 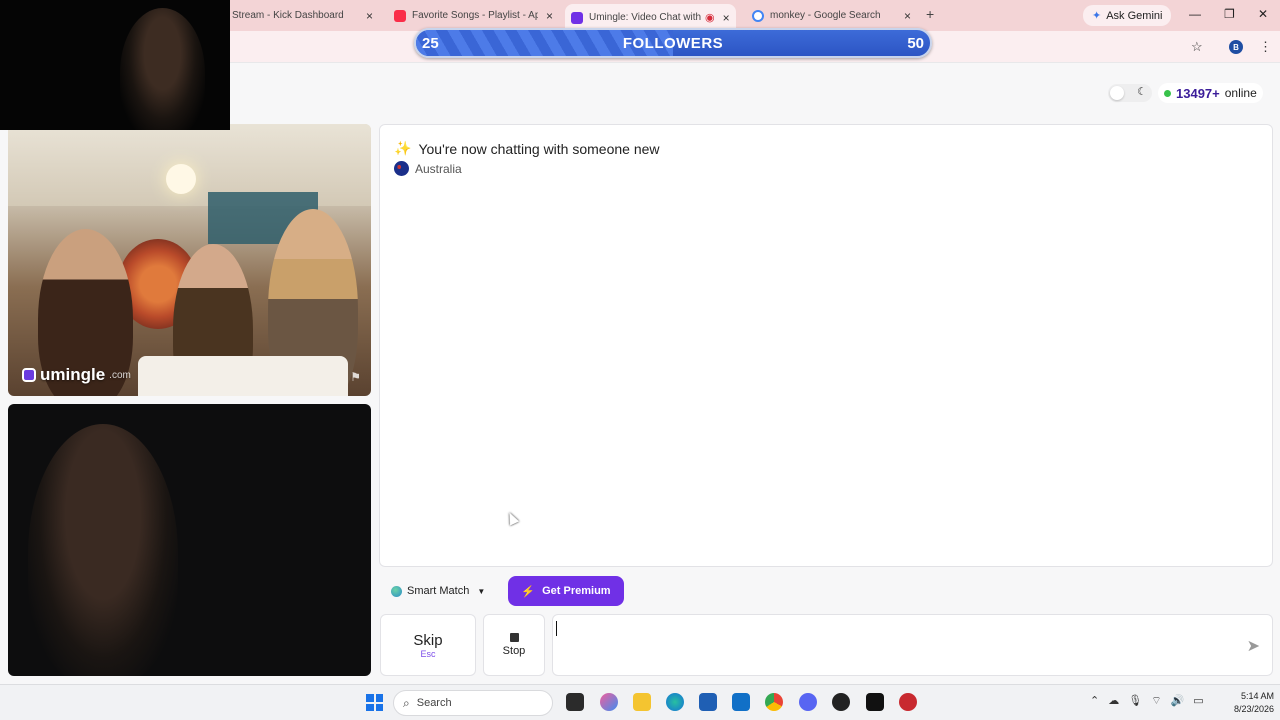 What do you see at coordinates (401, 168) in the screenshot?
I see `australia-flag-icon` at bounding box center [401, 168].